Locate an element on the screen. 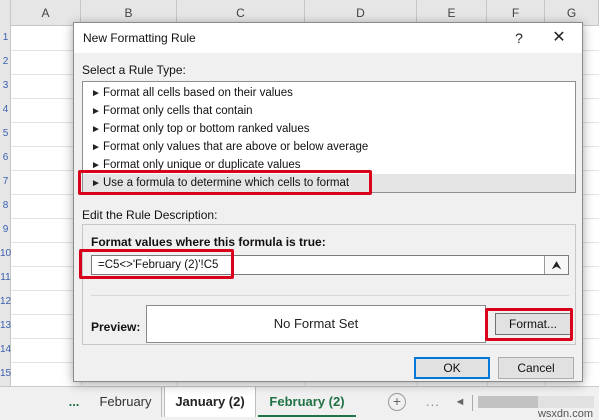 This screenshot has height=420, width=599. column-header-a: A is located at coordinates (46, 13).